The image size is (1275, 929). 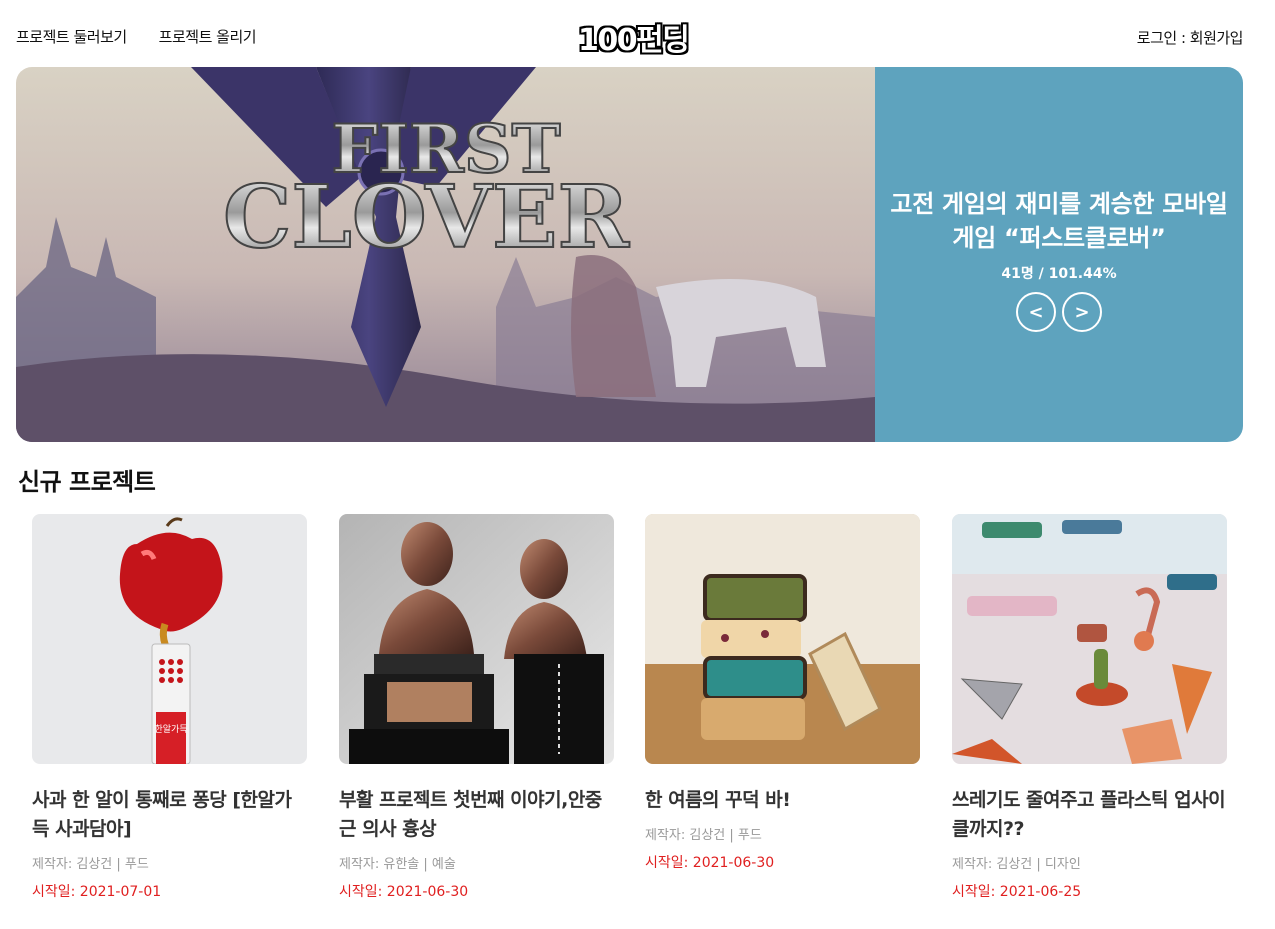 I want to click on site-logo: 100펀딩, so click(x=634, y=37).